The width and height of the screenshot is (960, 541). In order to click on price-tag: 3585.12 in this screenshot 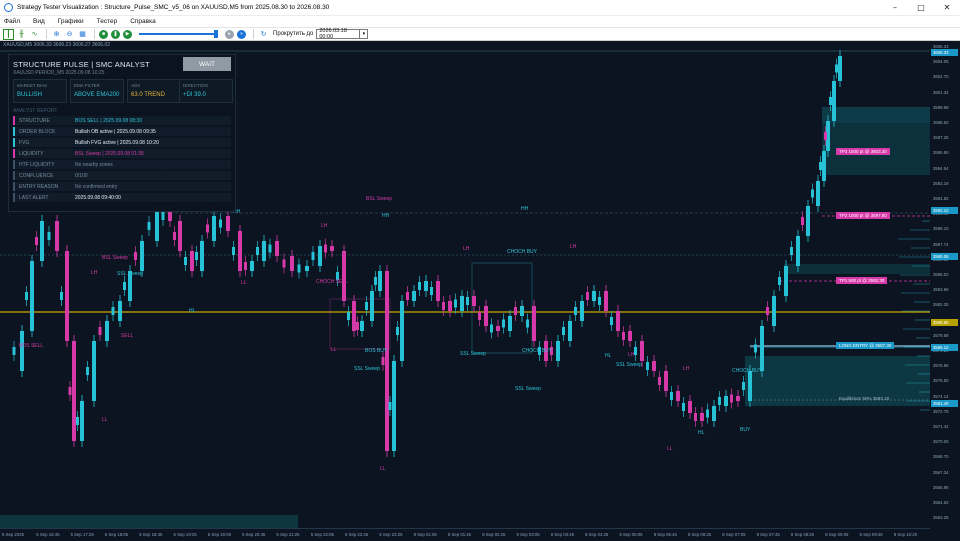, I will do `click(944, 347)`.